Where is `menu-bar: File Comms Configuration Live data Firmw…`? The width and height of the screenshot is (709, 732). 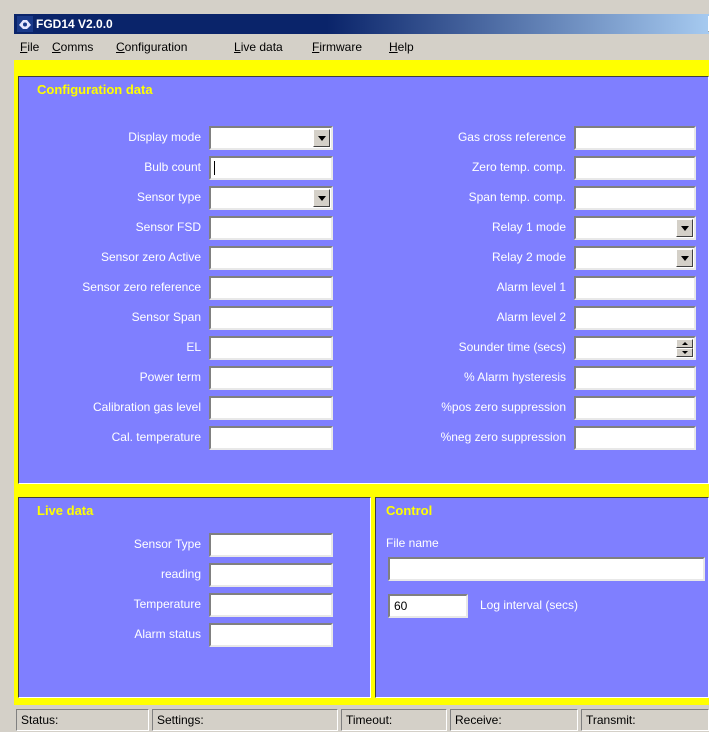
menu-bar: File Comms Configuration Live data Firmw… is located at coordinates (361, 48).